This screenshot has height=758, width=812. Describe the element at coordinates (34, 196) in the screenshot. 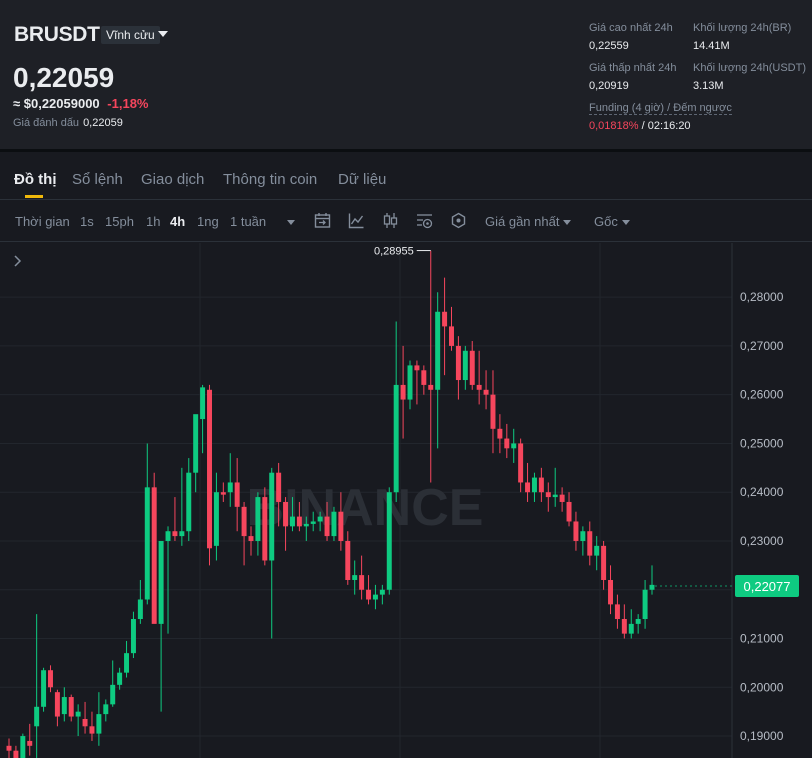

I see `active-tab-indicator` at that location.